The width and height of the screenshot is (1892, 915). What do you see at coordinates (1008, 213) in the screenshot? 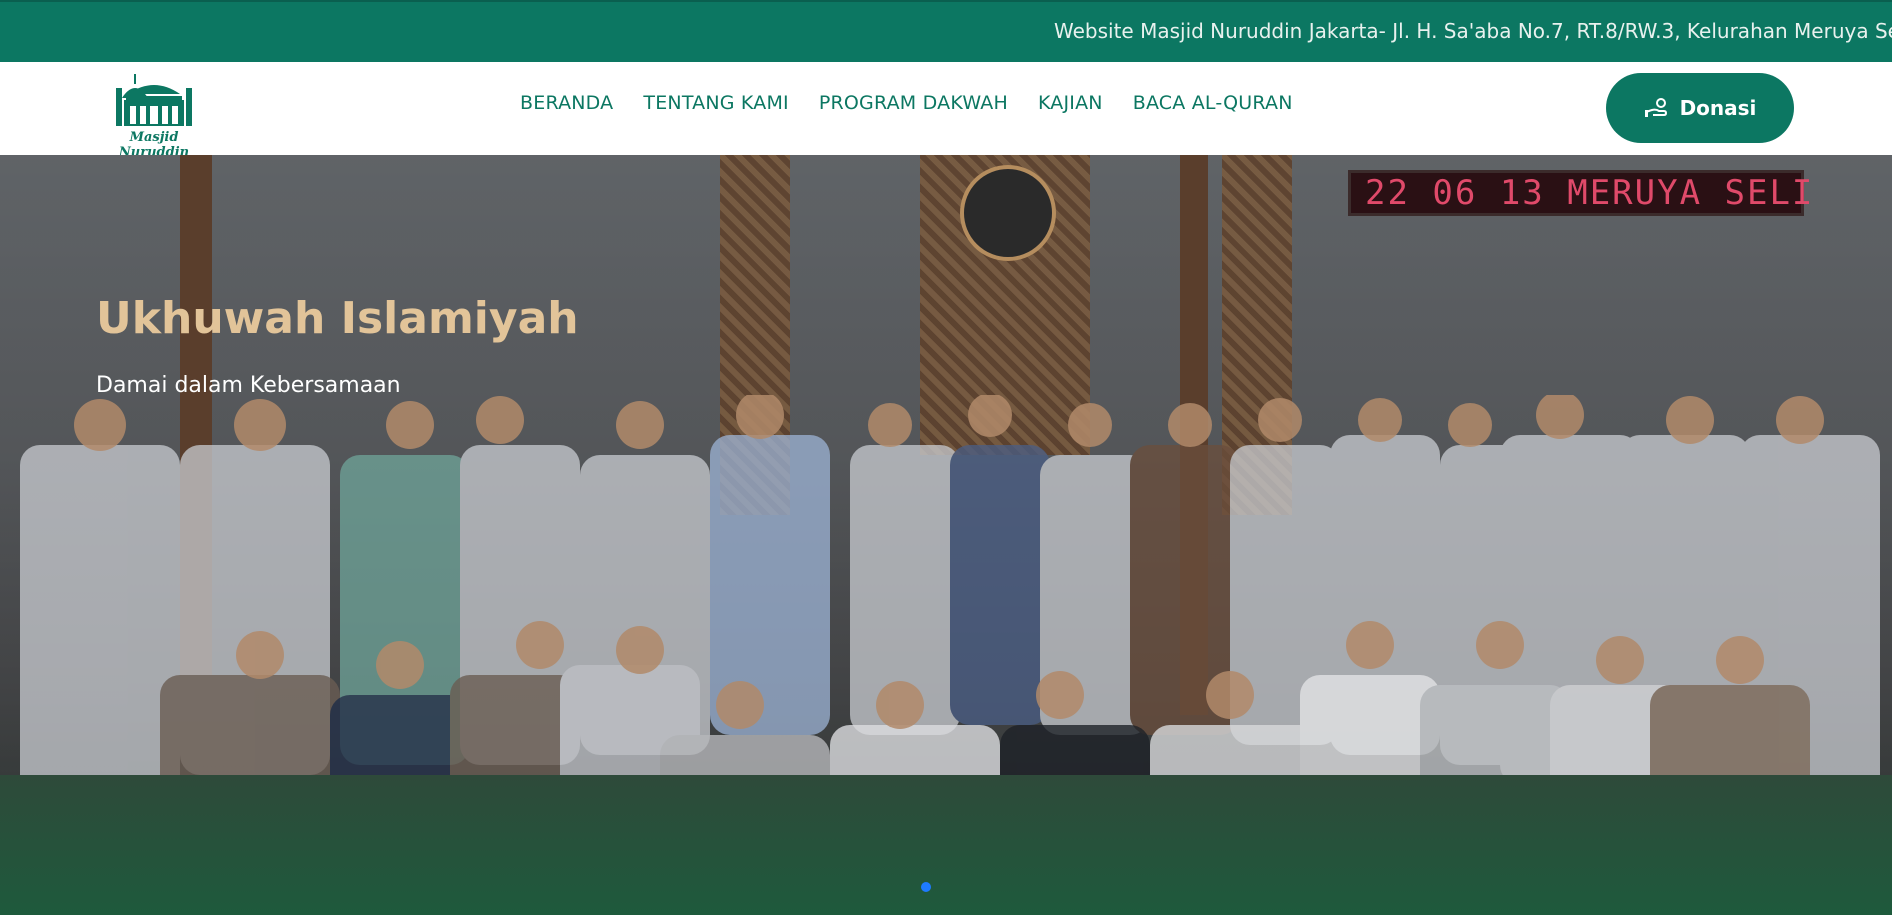
I see `calligraphy-medallion` at bounding box center [1008, 213].